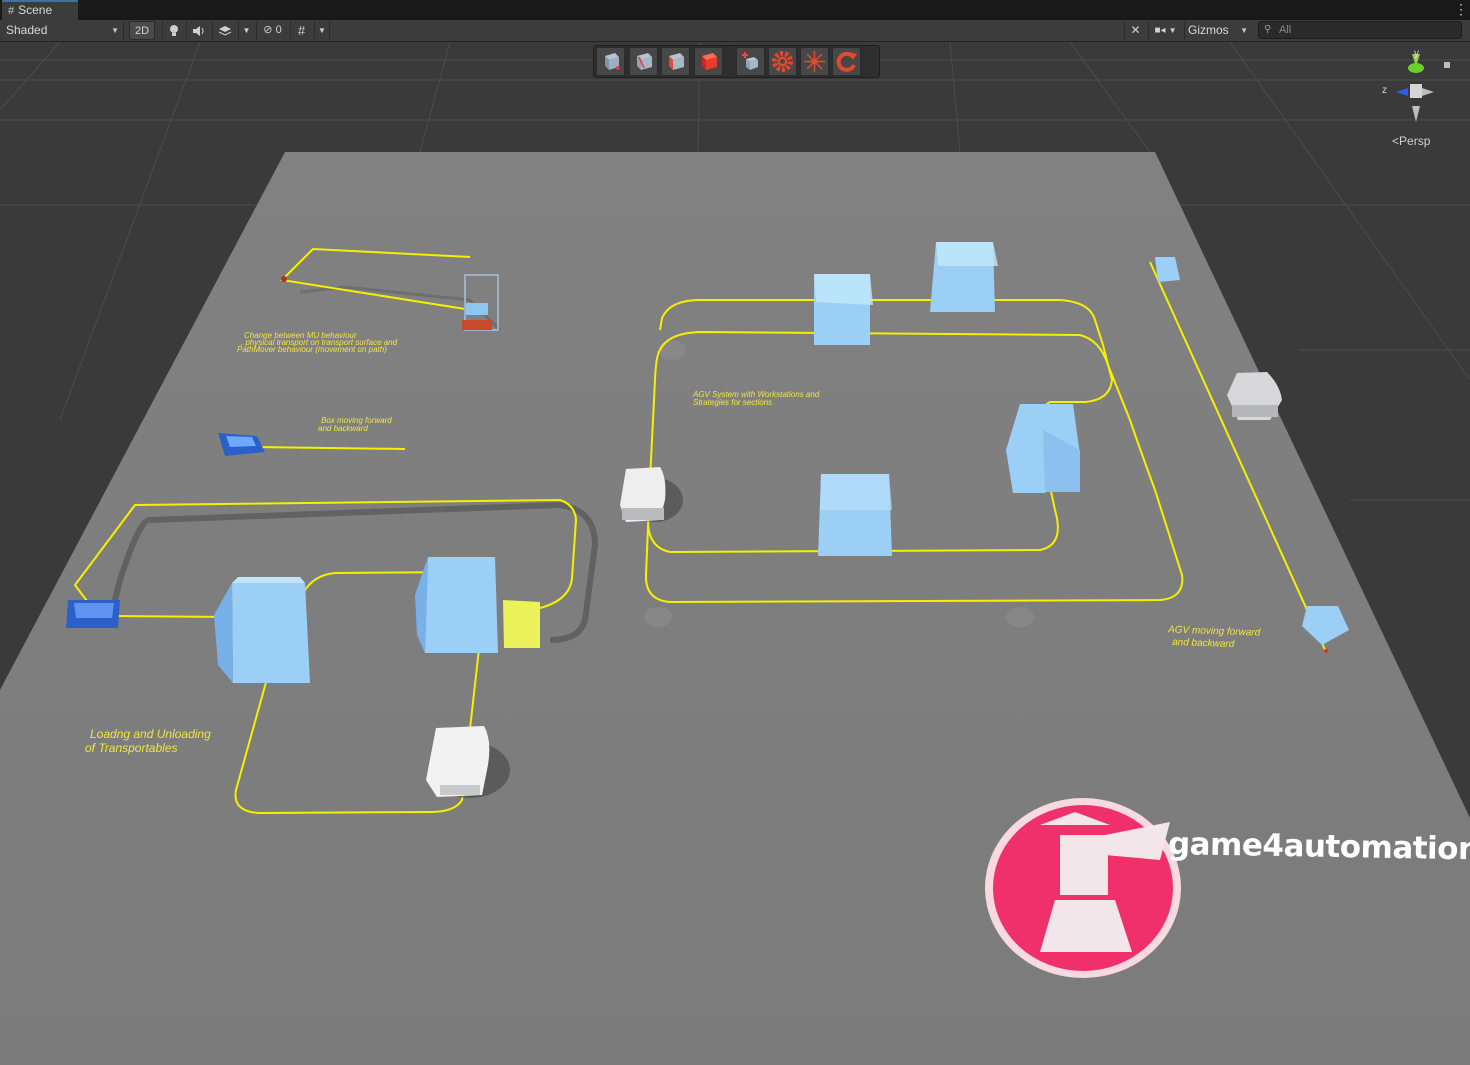 This screenshot has height=1065, width=1470. I want to click on refresh-arrow-icon, so click(846, 61).